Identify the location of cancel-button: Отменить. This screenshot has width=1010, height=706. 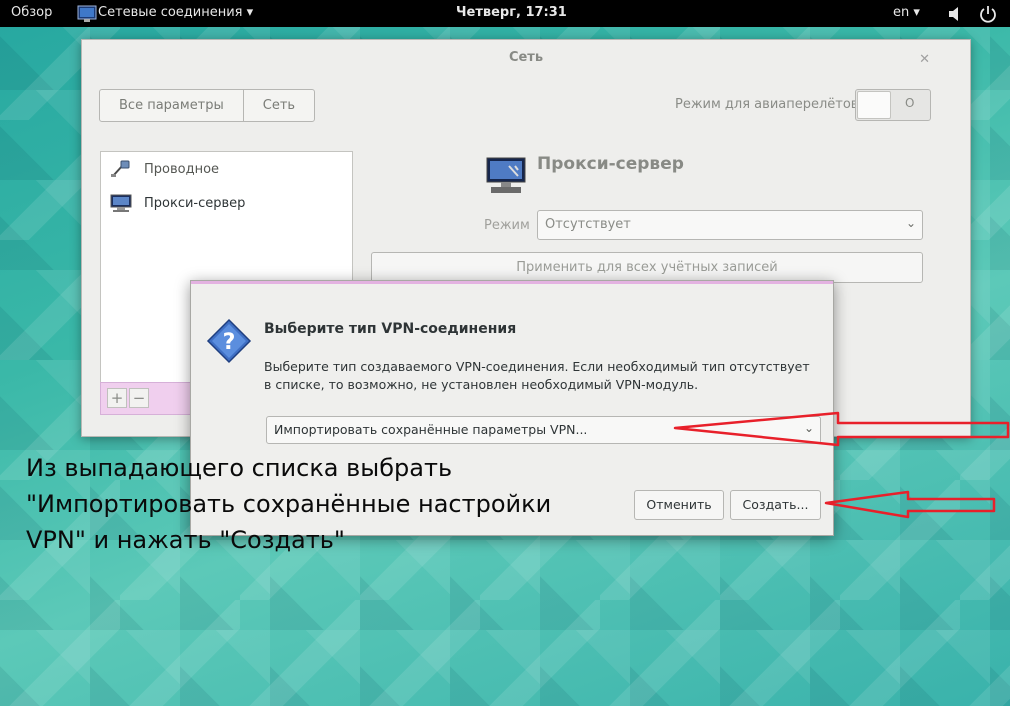
(679, 505).